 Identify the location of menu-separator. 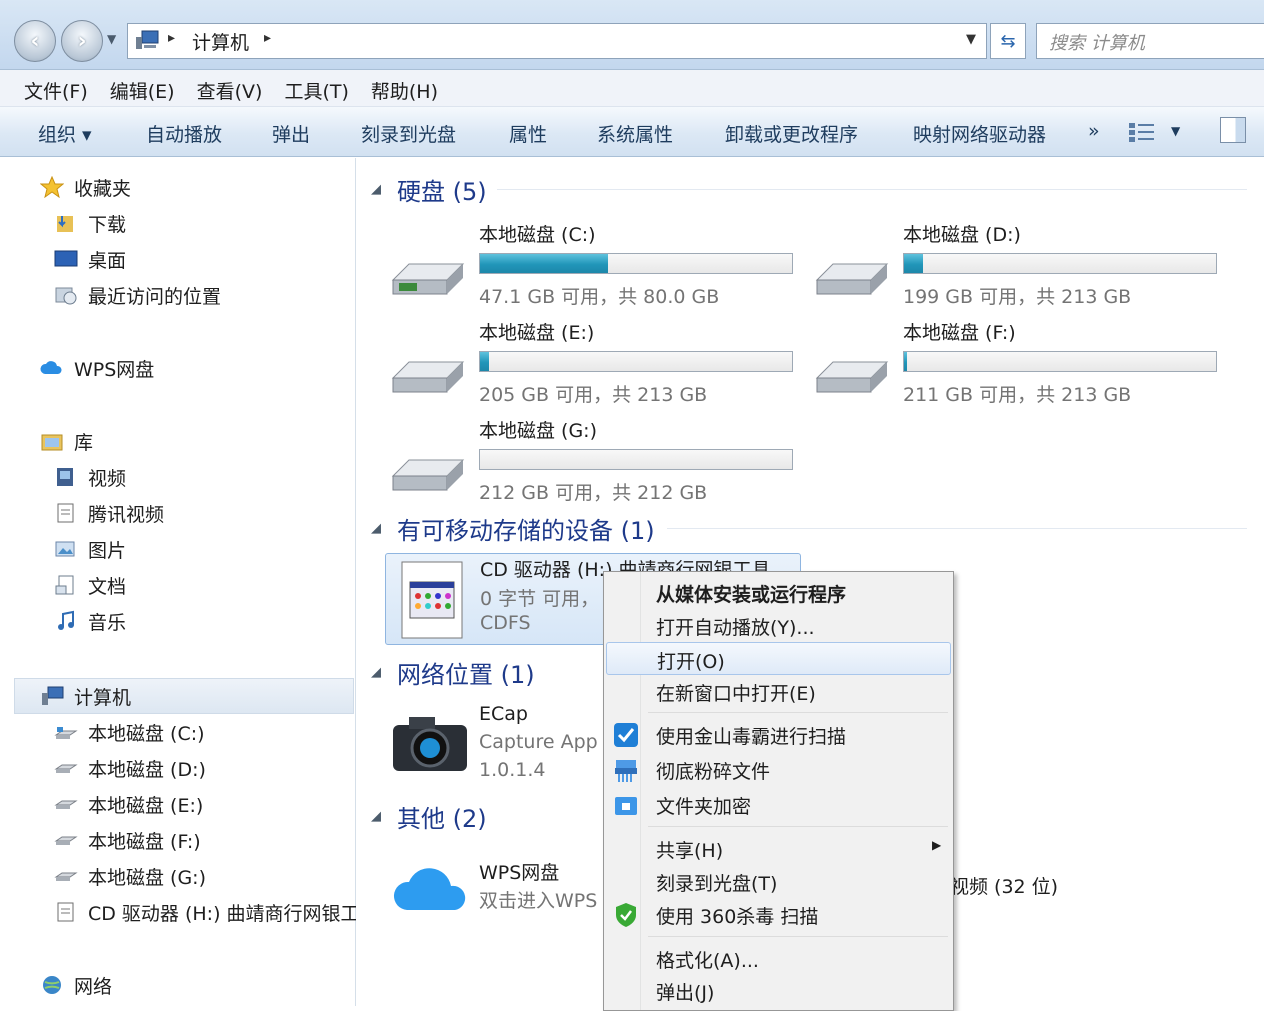
(798, 826).